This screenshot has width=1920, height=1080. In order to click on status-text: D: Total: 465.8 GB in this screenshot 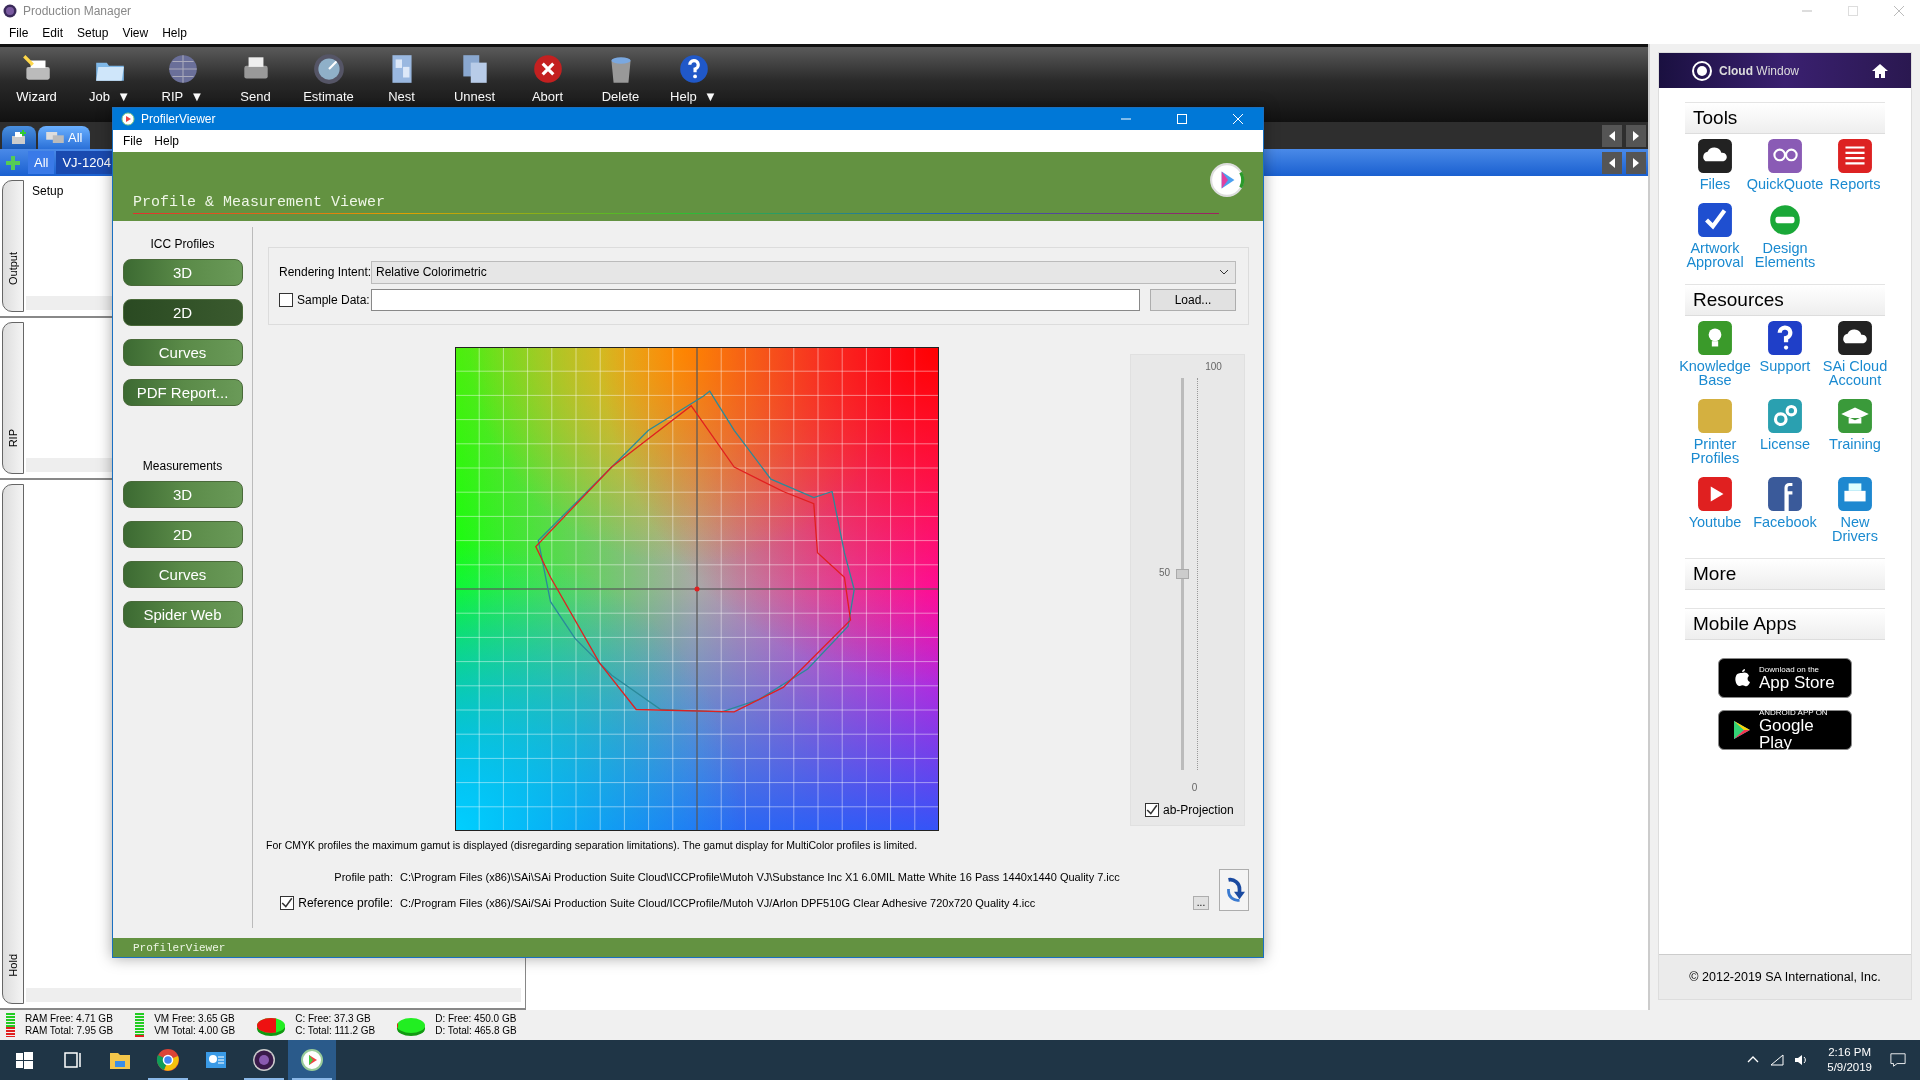, I will do `click(476, 1031)`.